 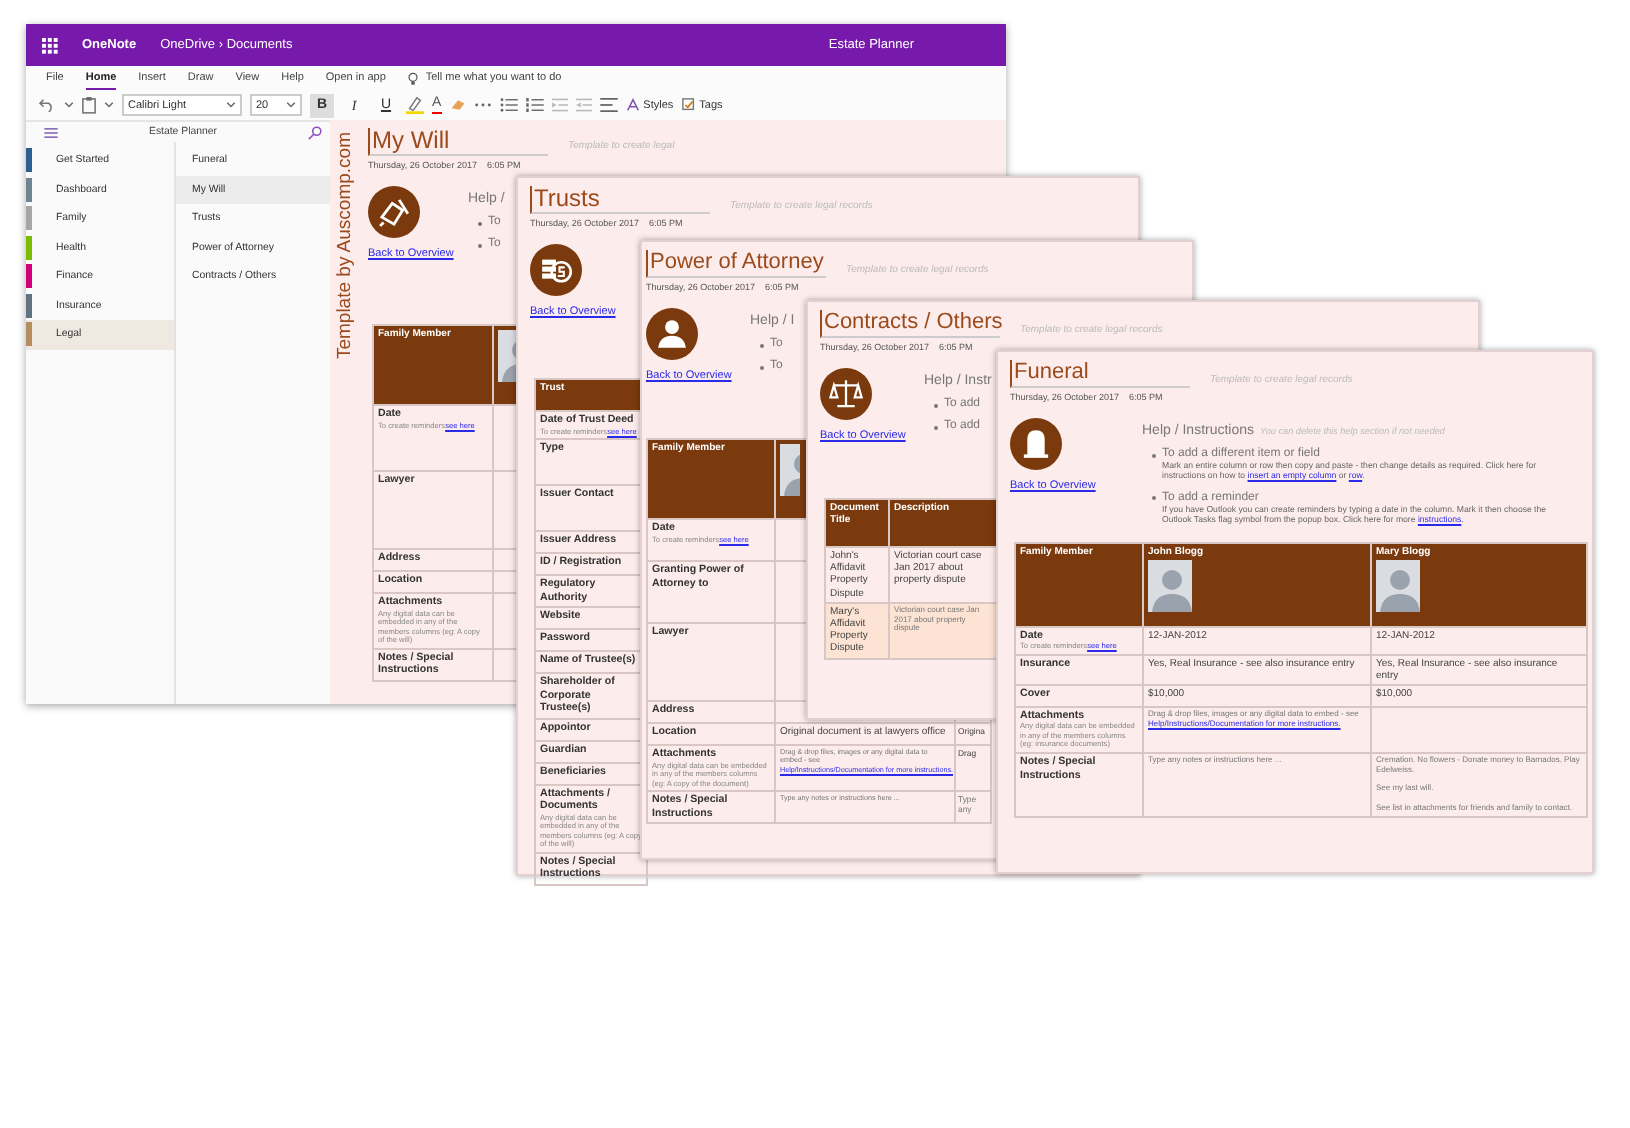 I want to click on page-title: Power of Attorney, so click(x=736, y=264).